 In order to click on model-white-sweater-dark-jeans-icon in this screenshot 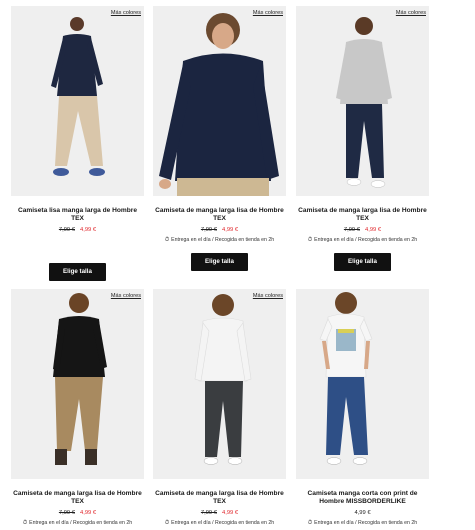, I will do `click(219, 384)`.